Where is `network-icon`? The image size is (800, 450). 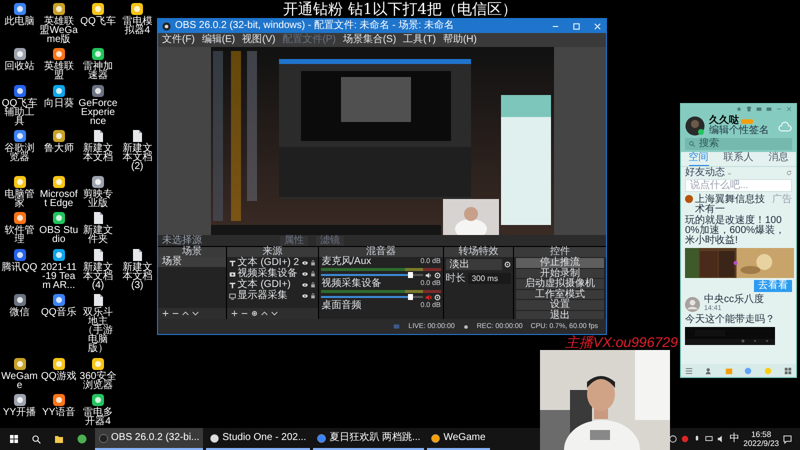
network-icon is located at coordinates (709, 439).